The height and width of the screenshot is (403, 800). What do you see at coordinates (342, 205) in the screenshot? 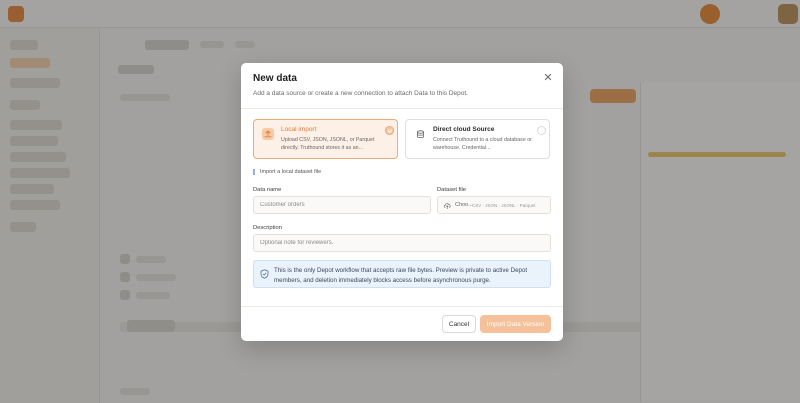
I see `data-name-input` at bounding box center [342, 205].